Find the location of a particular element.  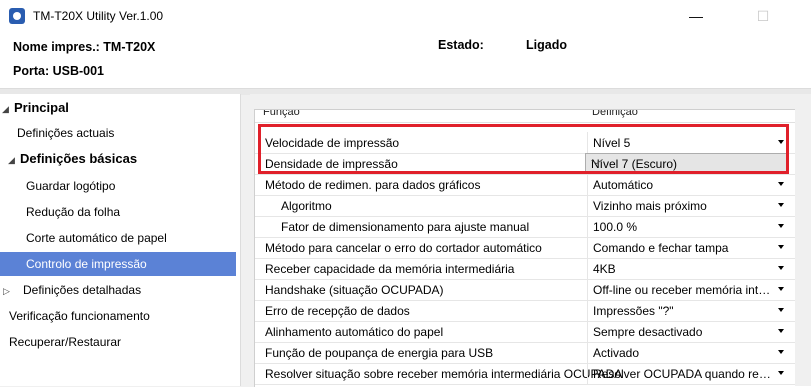

status-label: Estado: is located at coordinates (461, 45).